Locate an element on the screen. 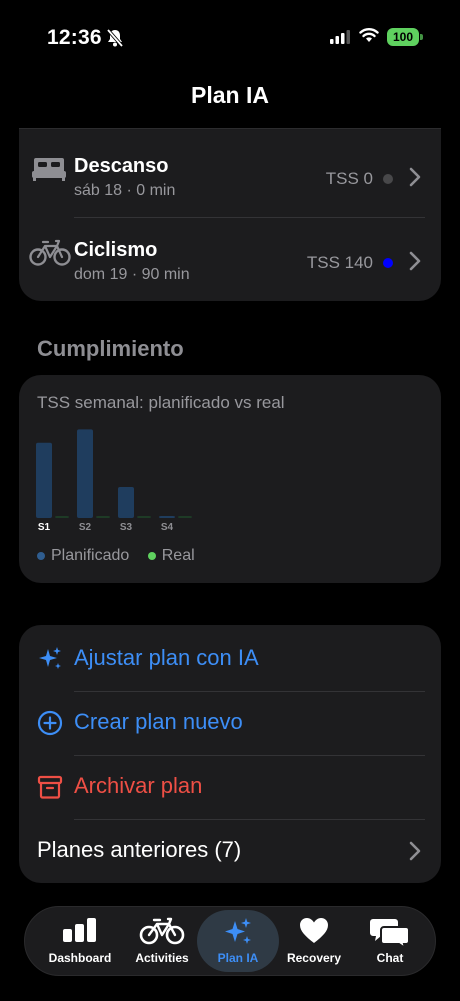  workout-row-descanso: Descanso sáb 18 · 0 min TSS 0 is located at coordinates (230, 171).